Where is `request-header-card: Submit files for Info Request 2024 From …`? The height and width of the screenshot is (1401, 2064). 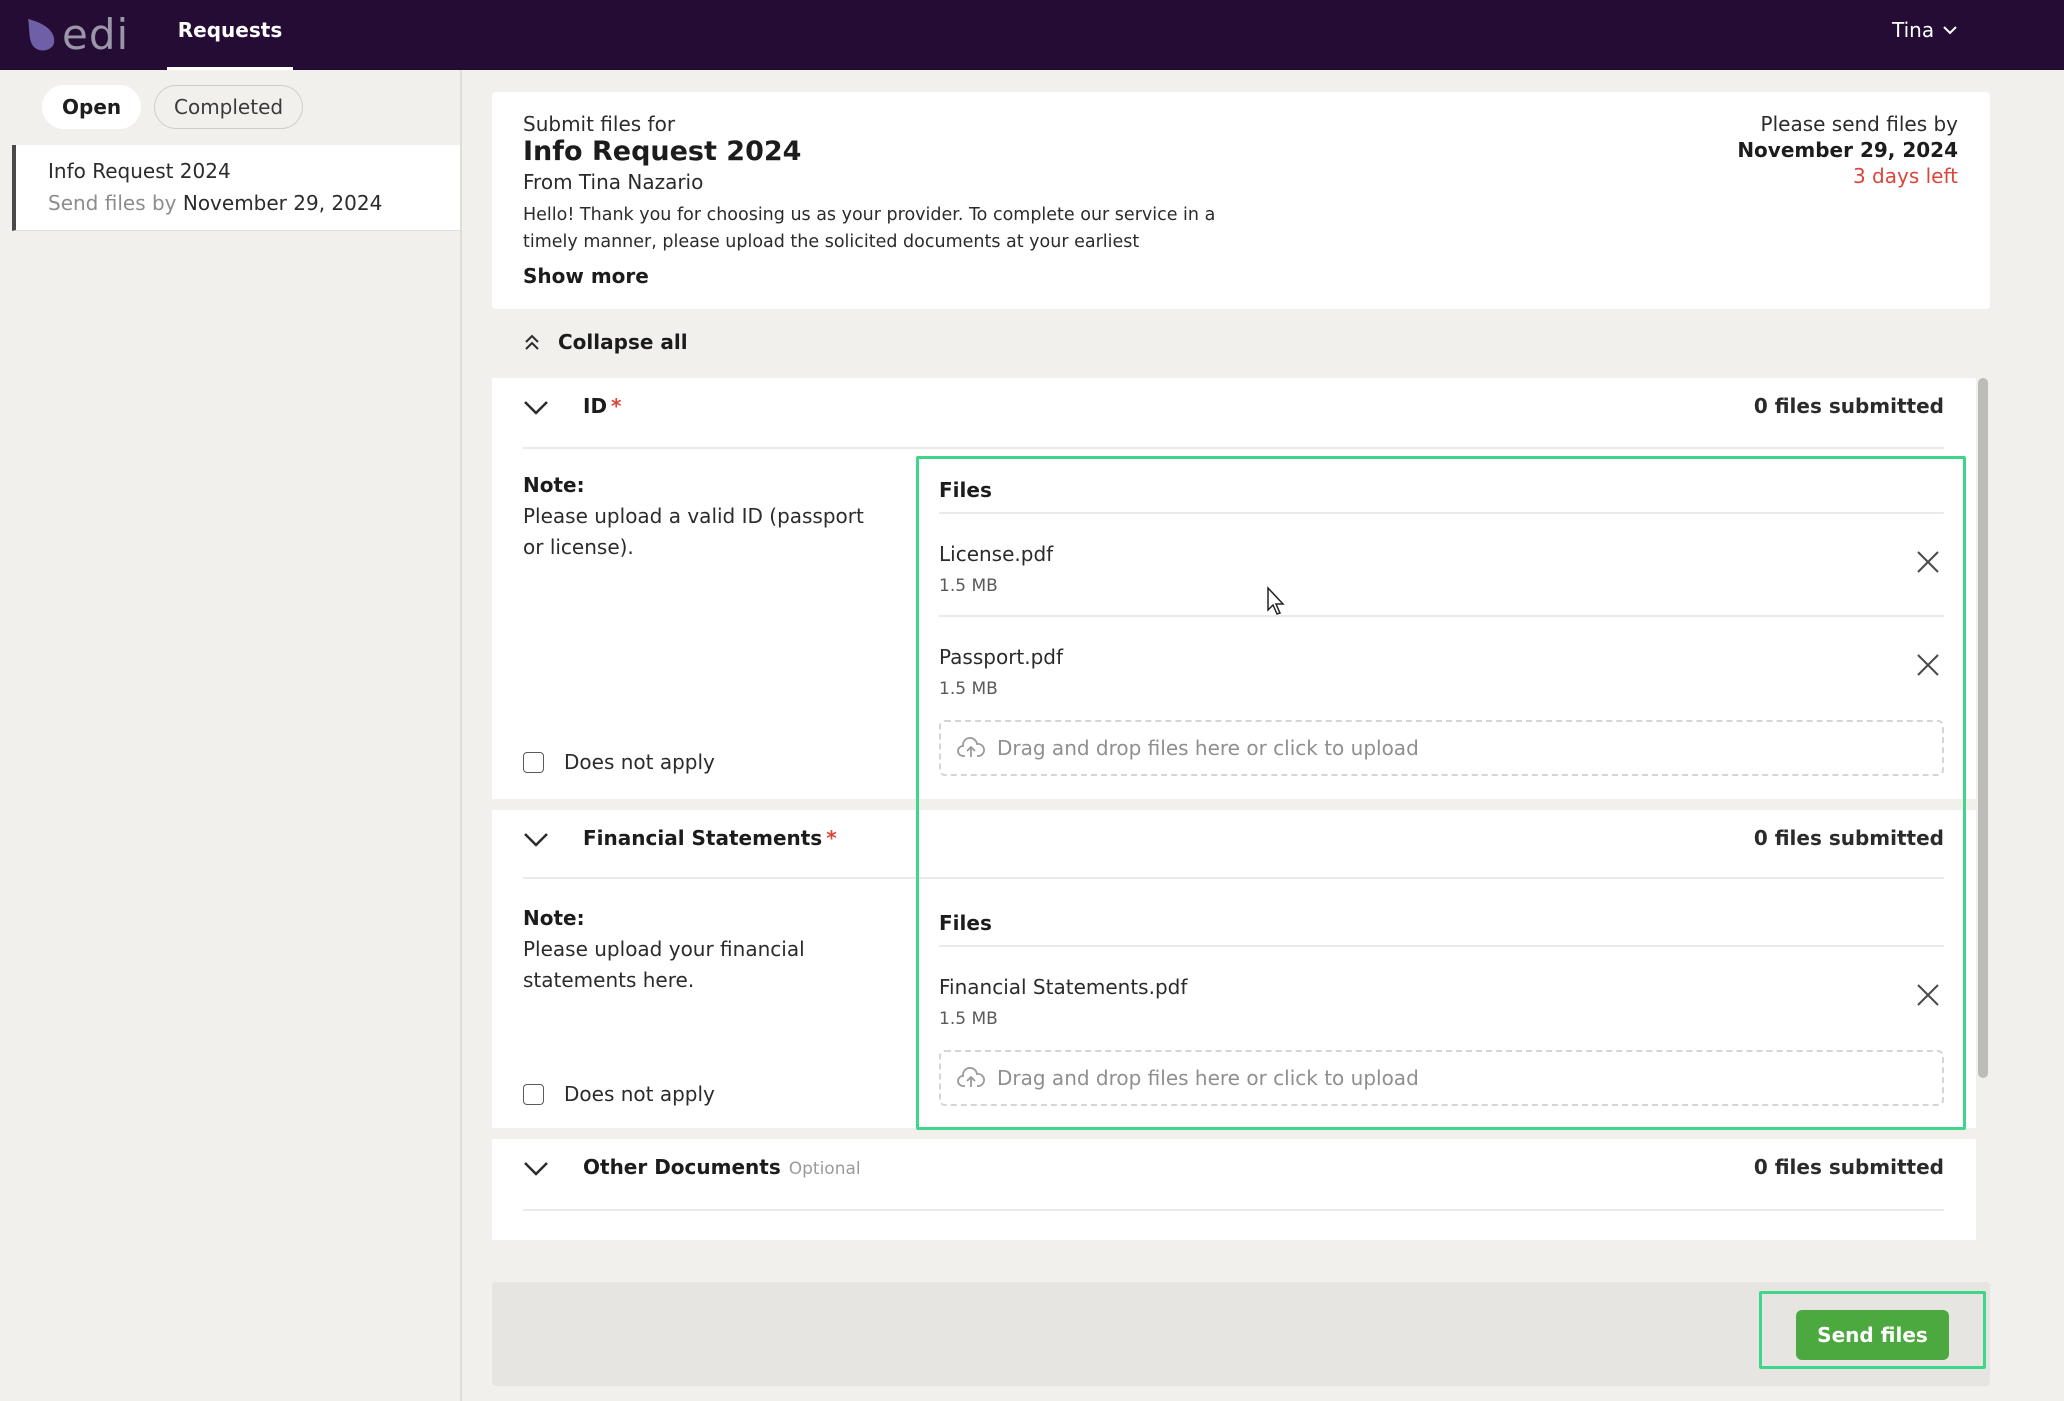
request-header-card: Submit files for Info Request 2024 From … is located at coordinates (1241, 200).